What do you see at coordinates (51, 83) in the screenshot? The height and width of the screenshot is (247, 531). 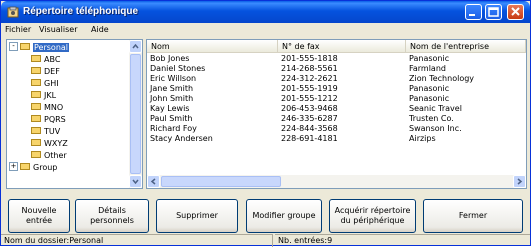 I see `tree-item-label: GHI` at bounding box center [51, 83].